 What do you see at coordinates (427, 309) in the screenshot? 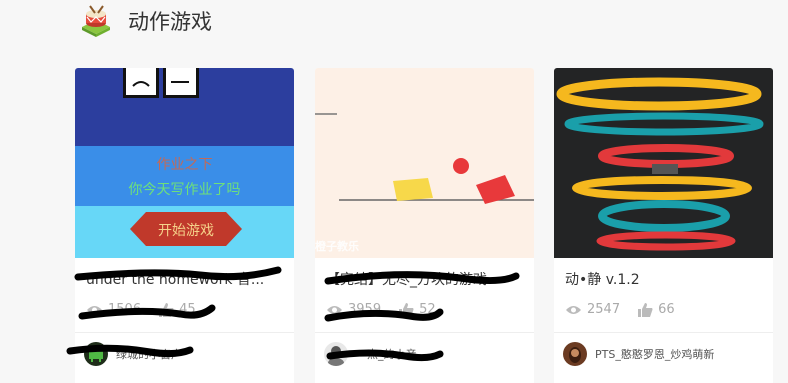
I see `like-count: 52` at bounding box center [427, 309].